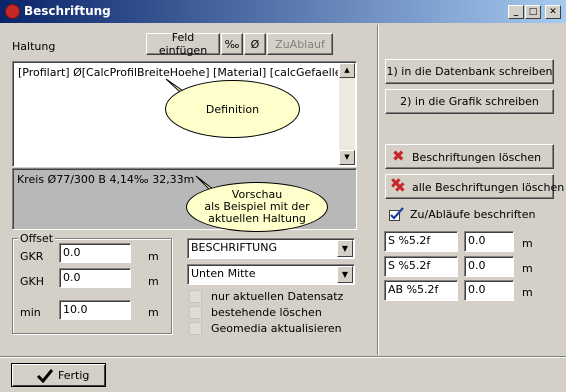 The height and width of the screenshot is (392, 566). What do you see at coordinates (516, 12) in the screenshot?
I see `minimize-button: _` at bounding box center [516, 12].